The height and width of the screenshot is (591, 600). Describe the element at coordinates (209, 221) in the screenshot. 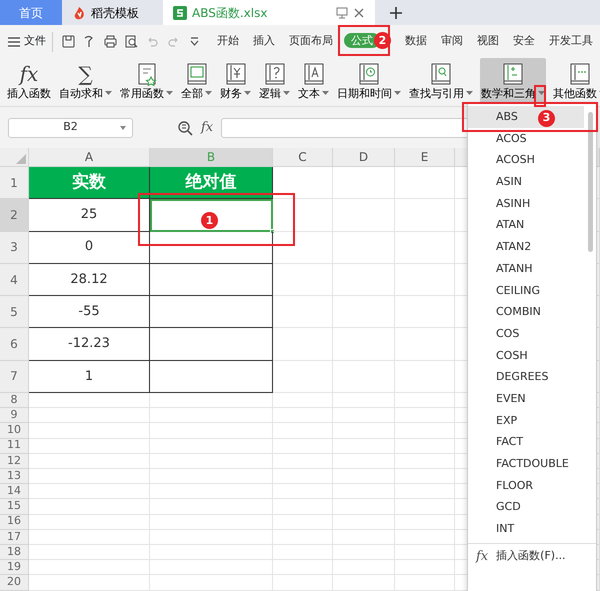

I see `step-badge: 1` at that location.